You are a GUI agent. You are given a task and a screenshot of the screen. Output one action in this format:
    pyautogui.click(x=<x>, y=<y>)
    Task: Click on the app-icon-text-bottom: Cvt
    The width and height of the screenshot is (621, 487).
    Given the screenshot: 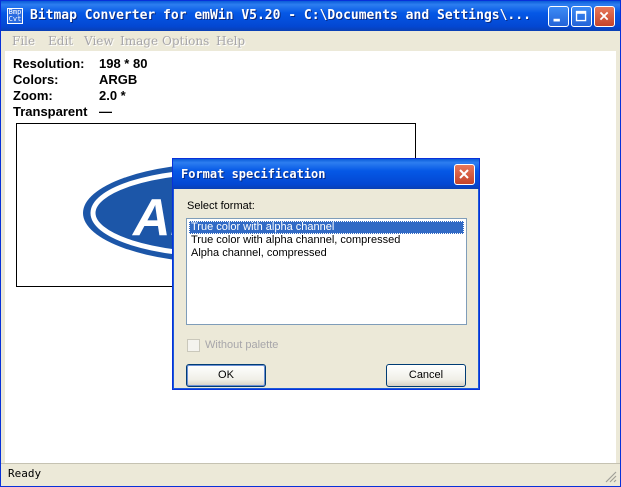 What is the action you would take?
    pyautogui.click(x=15, y=19)
    